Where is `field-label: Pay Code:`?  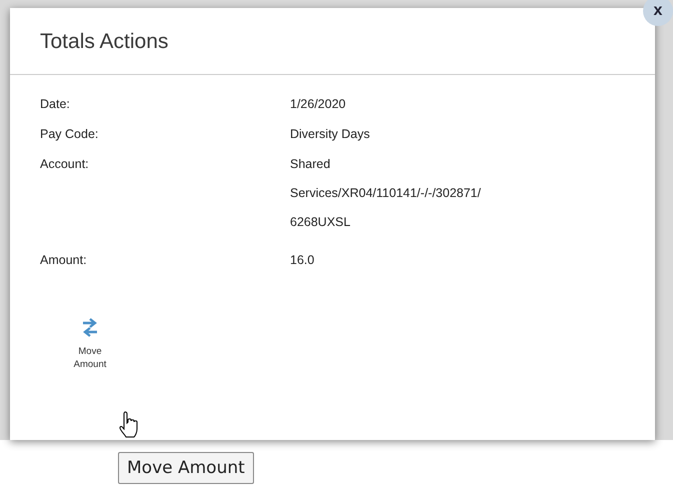 field-label: Pay Code: is located at coordinates (70, 134).